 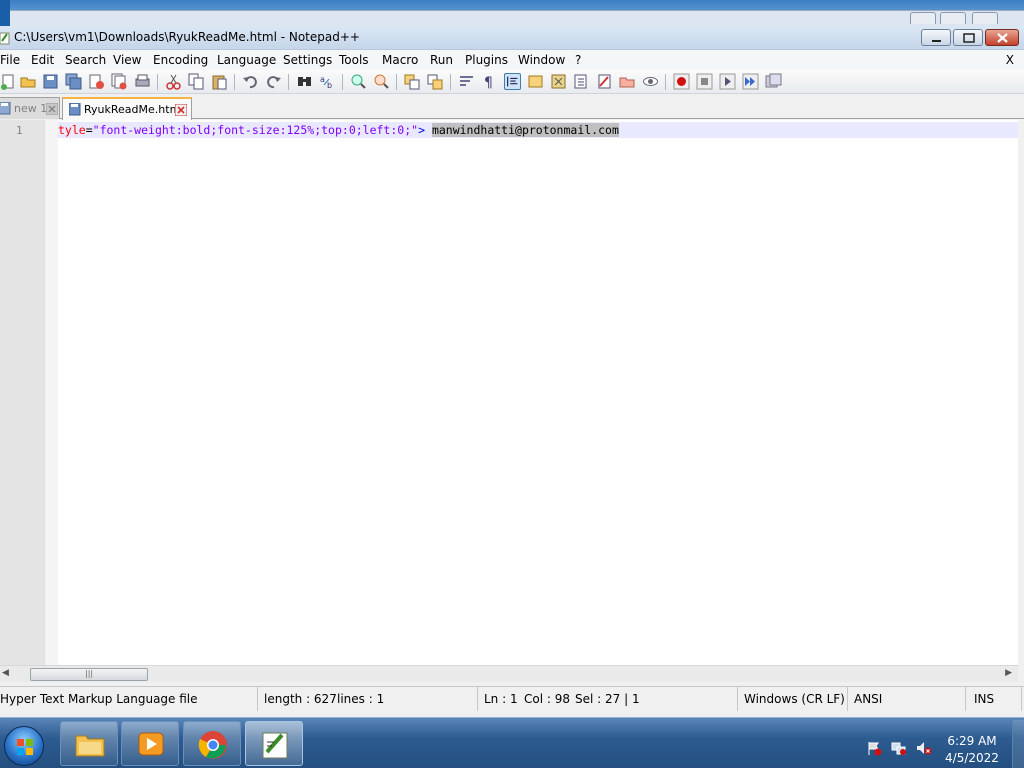 I want to click on taskbar-media-player-button, so click(x=150, y=743).